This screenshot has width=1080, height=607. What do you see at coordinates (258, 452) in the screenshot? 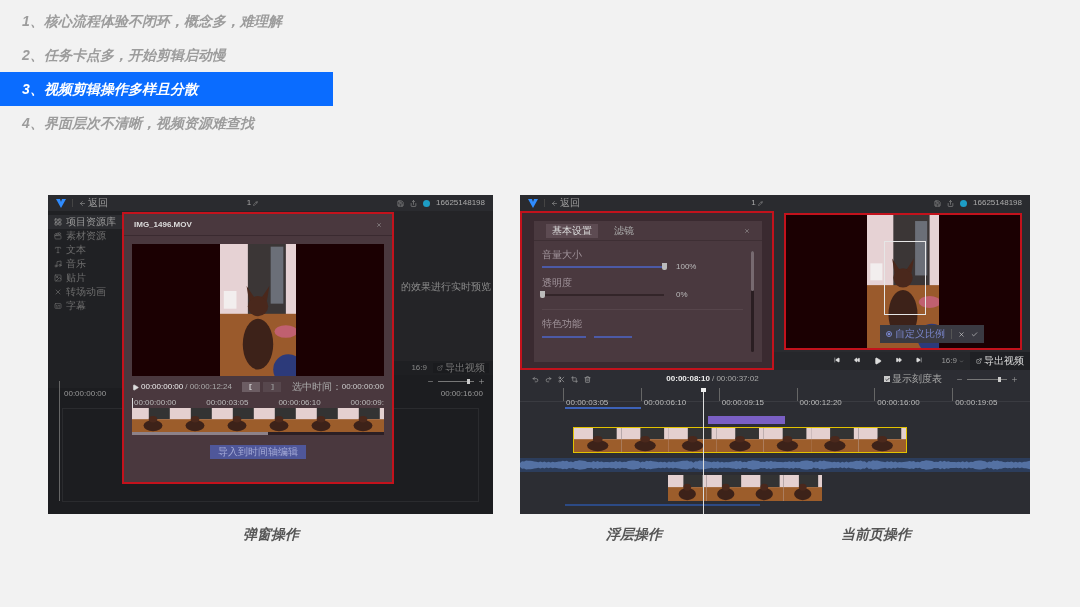
I see `import-button: 导入到时间轴编辑` at bounding box center [258, 452].